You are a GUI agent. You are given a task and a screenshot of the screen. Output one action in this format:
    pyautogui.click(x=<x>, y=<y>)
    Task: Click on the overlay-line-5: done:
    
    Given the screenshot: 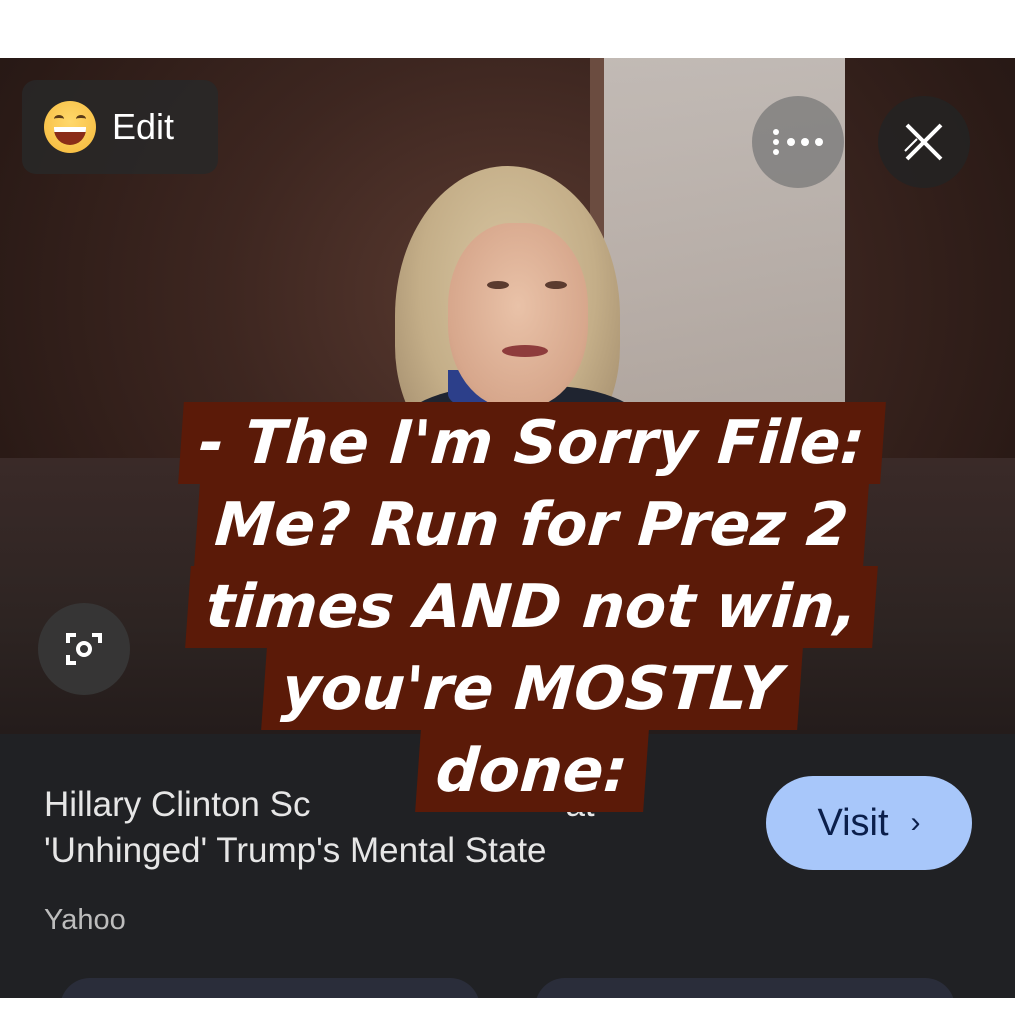 What is the action you would take?
    pyautogui.click(x=532, y=771)
    